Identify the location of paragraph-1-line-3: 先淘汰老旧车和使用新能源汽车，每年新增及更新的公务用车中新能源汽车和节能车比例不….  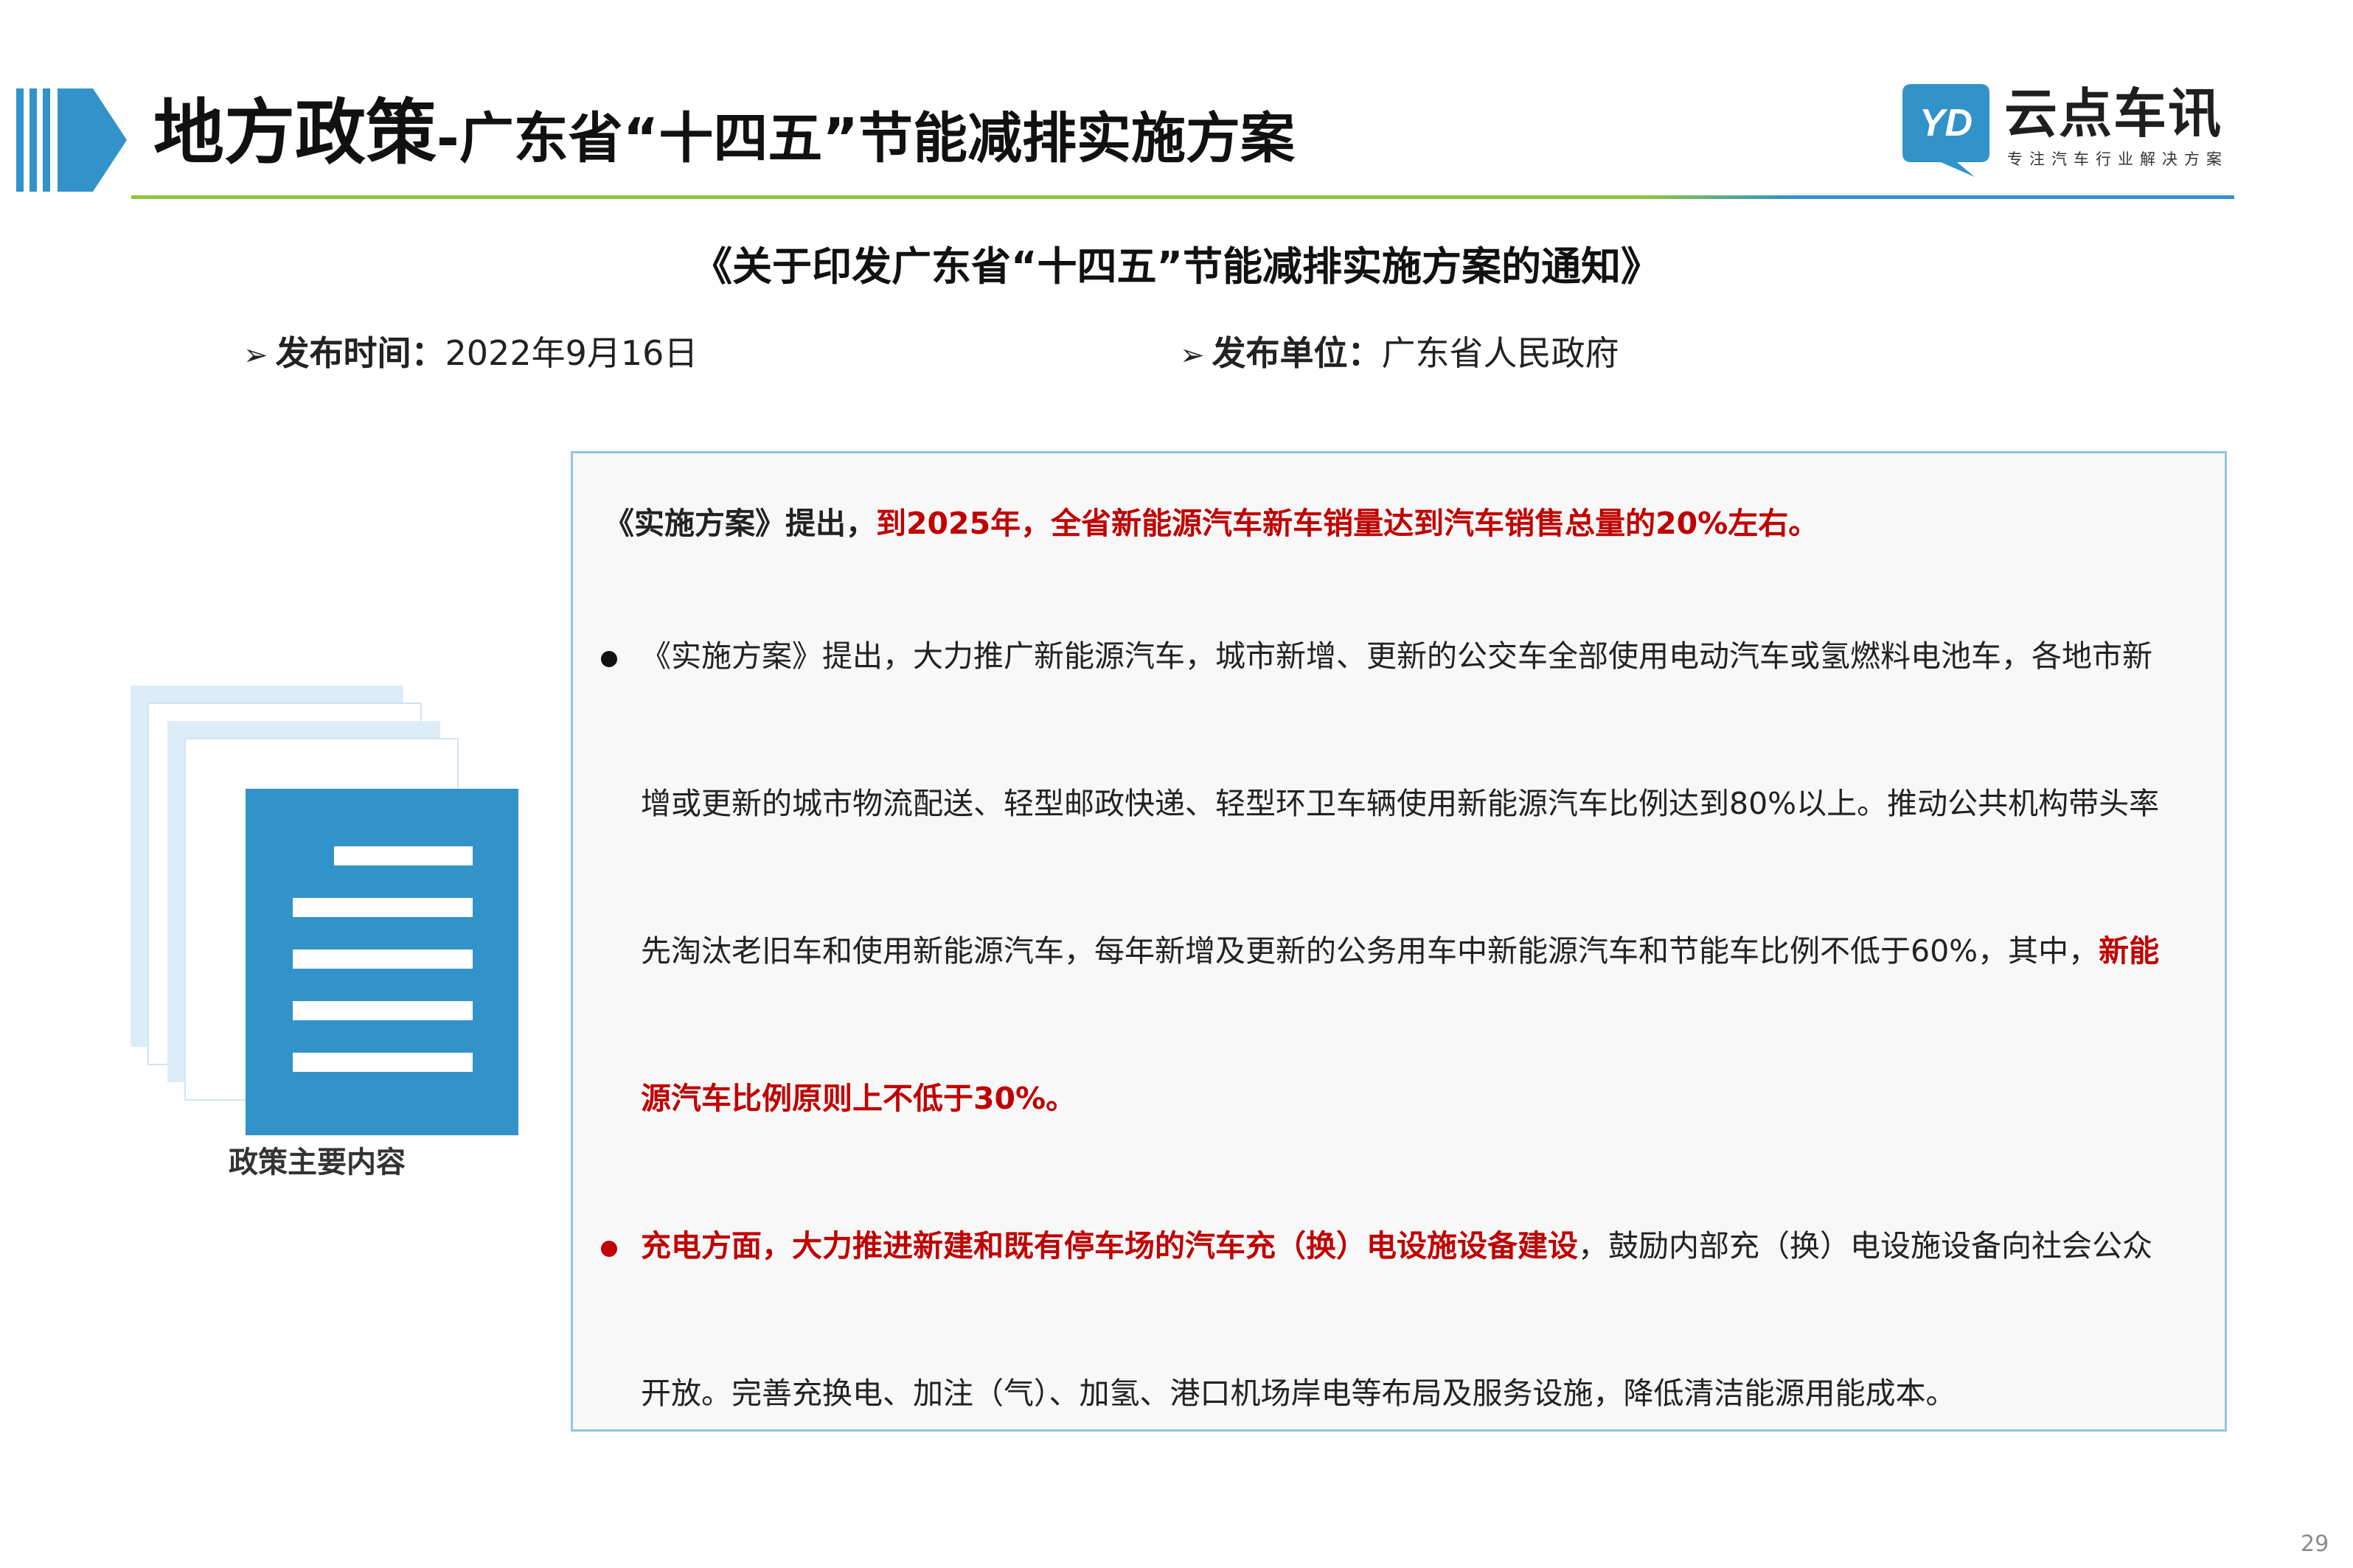
(1400, 951).